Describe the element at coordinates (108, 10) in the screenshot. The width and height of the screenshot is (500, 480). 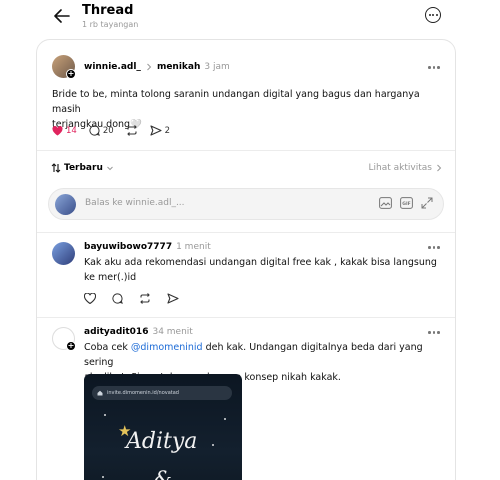
I see `page-title: Thread` at that location.